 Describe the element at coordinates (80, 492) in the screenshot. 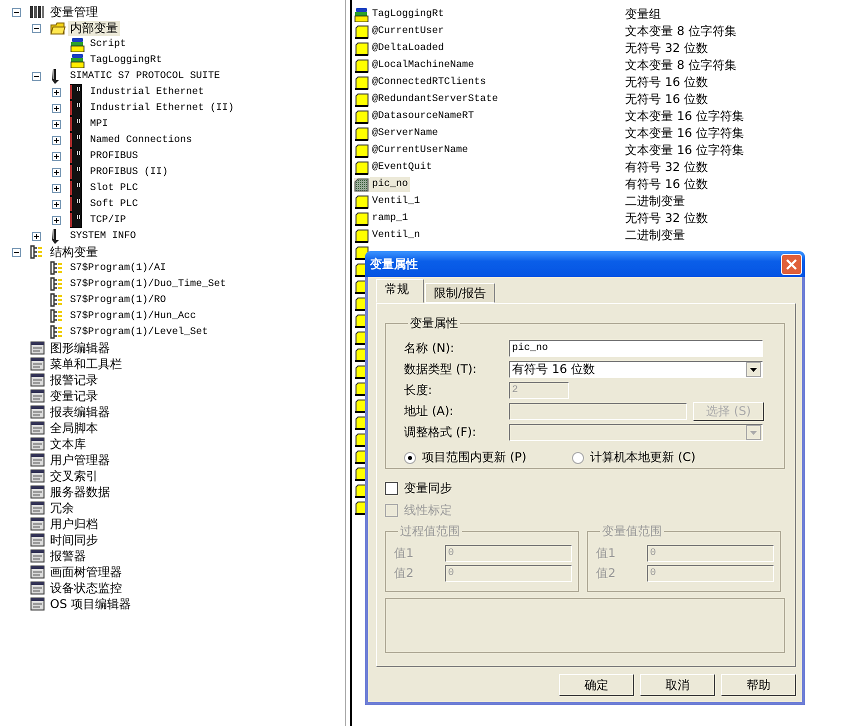

I see `tree-item: 服务器数据` at that location.